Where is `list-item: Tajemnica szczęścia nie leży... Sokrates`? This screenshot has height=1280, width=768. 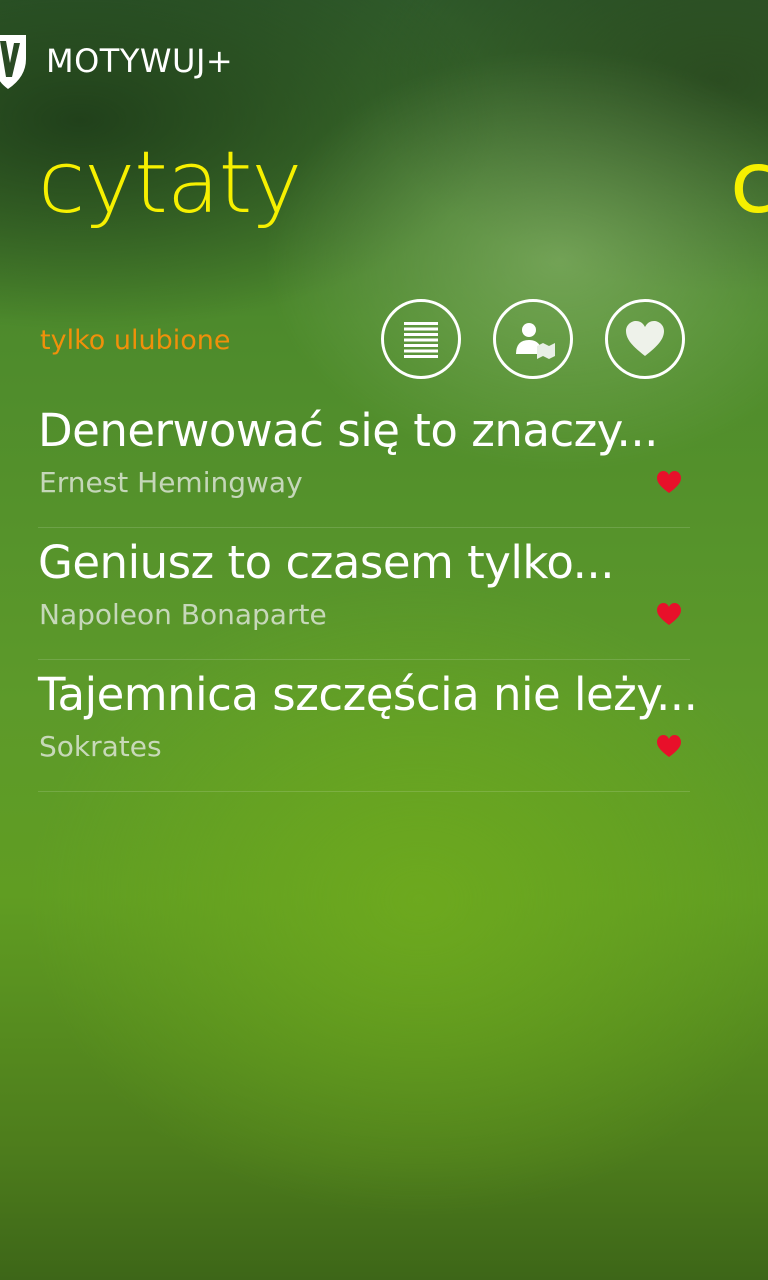 list-item: Tajemnica szczęścia nie leży... Sokrates is located at coordinates (368, 726).